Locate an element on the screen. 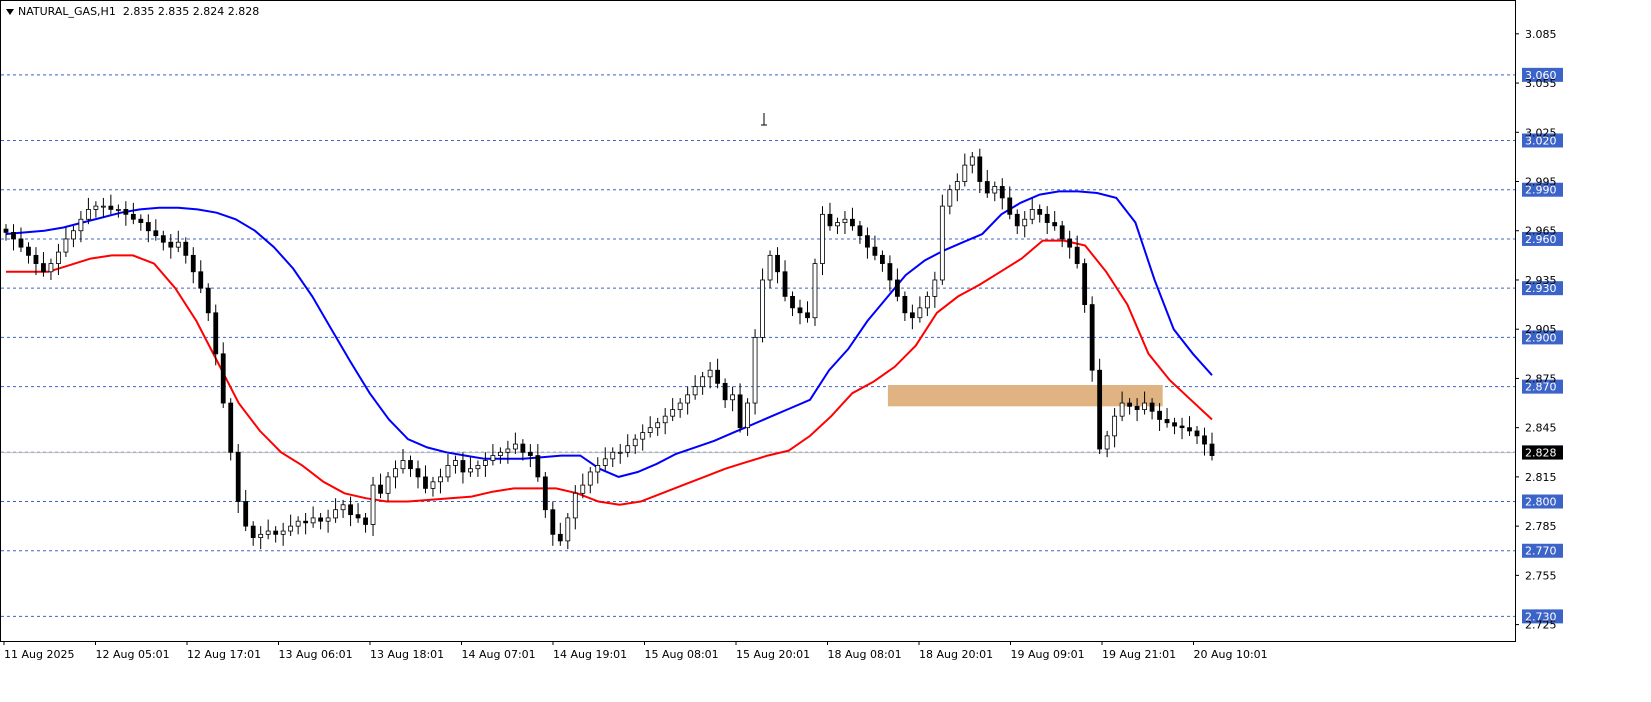 The image size is (1651, 702). y-tick-label: 2.845 is located at coordinates (1541, 428).